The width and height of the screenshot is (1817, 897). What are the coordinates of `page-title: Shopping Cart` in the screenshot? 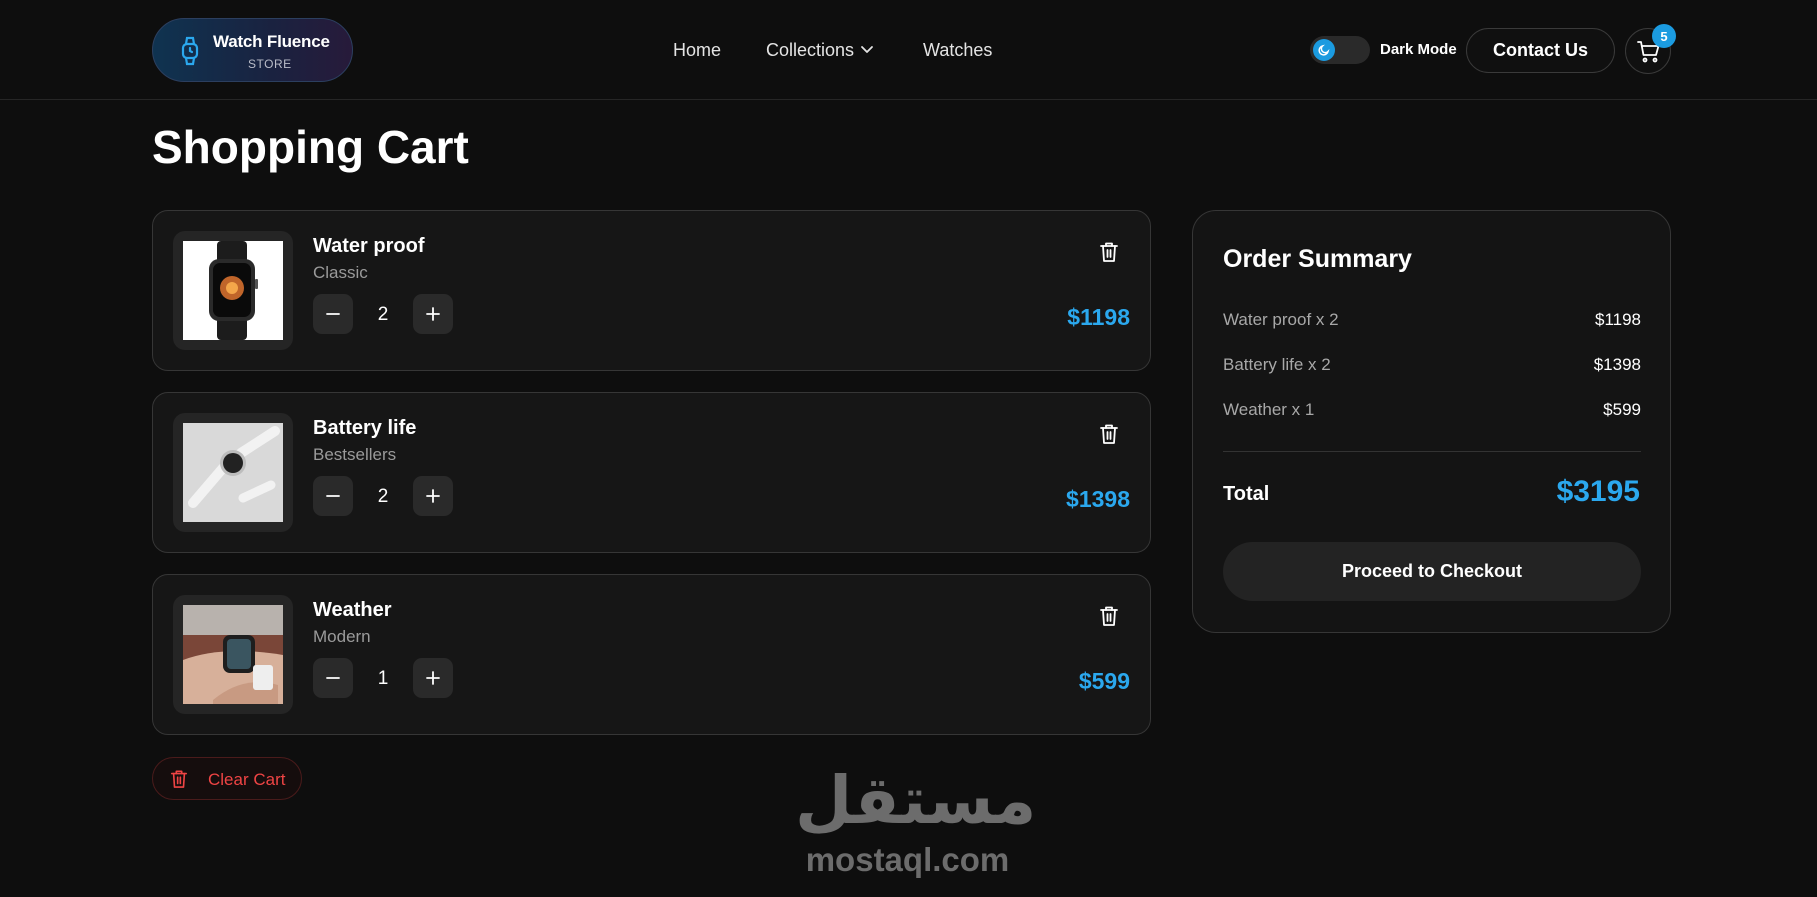 It's located at (310, 147).